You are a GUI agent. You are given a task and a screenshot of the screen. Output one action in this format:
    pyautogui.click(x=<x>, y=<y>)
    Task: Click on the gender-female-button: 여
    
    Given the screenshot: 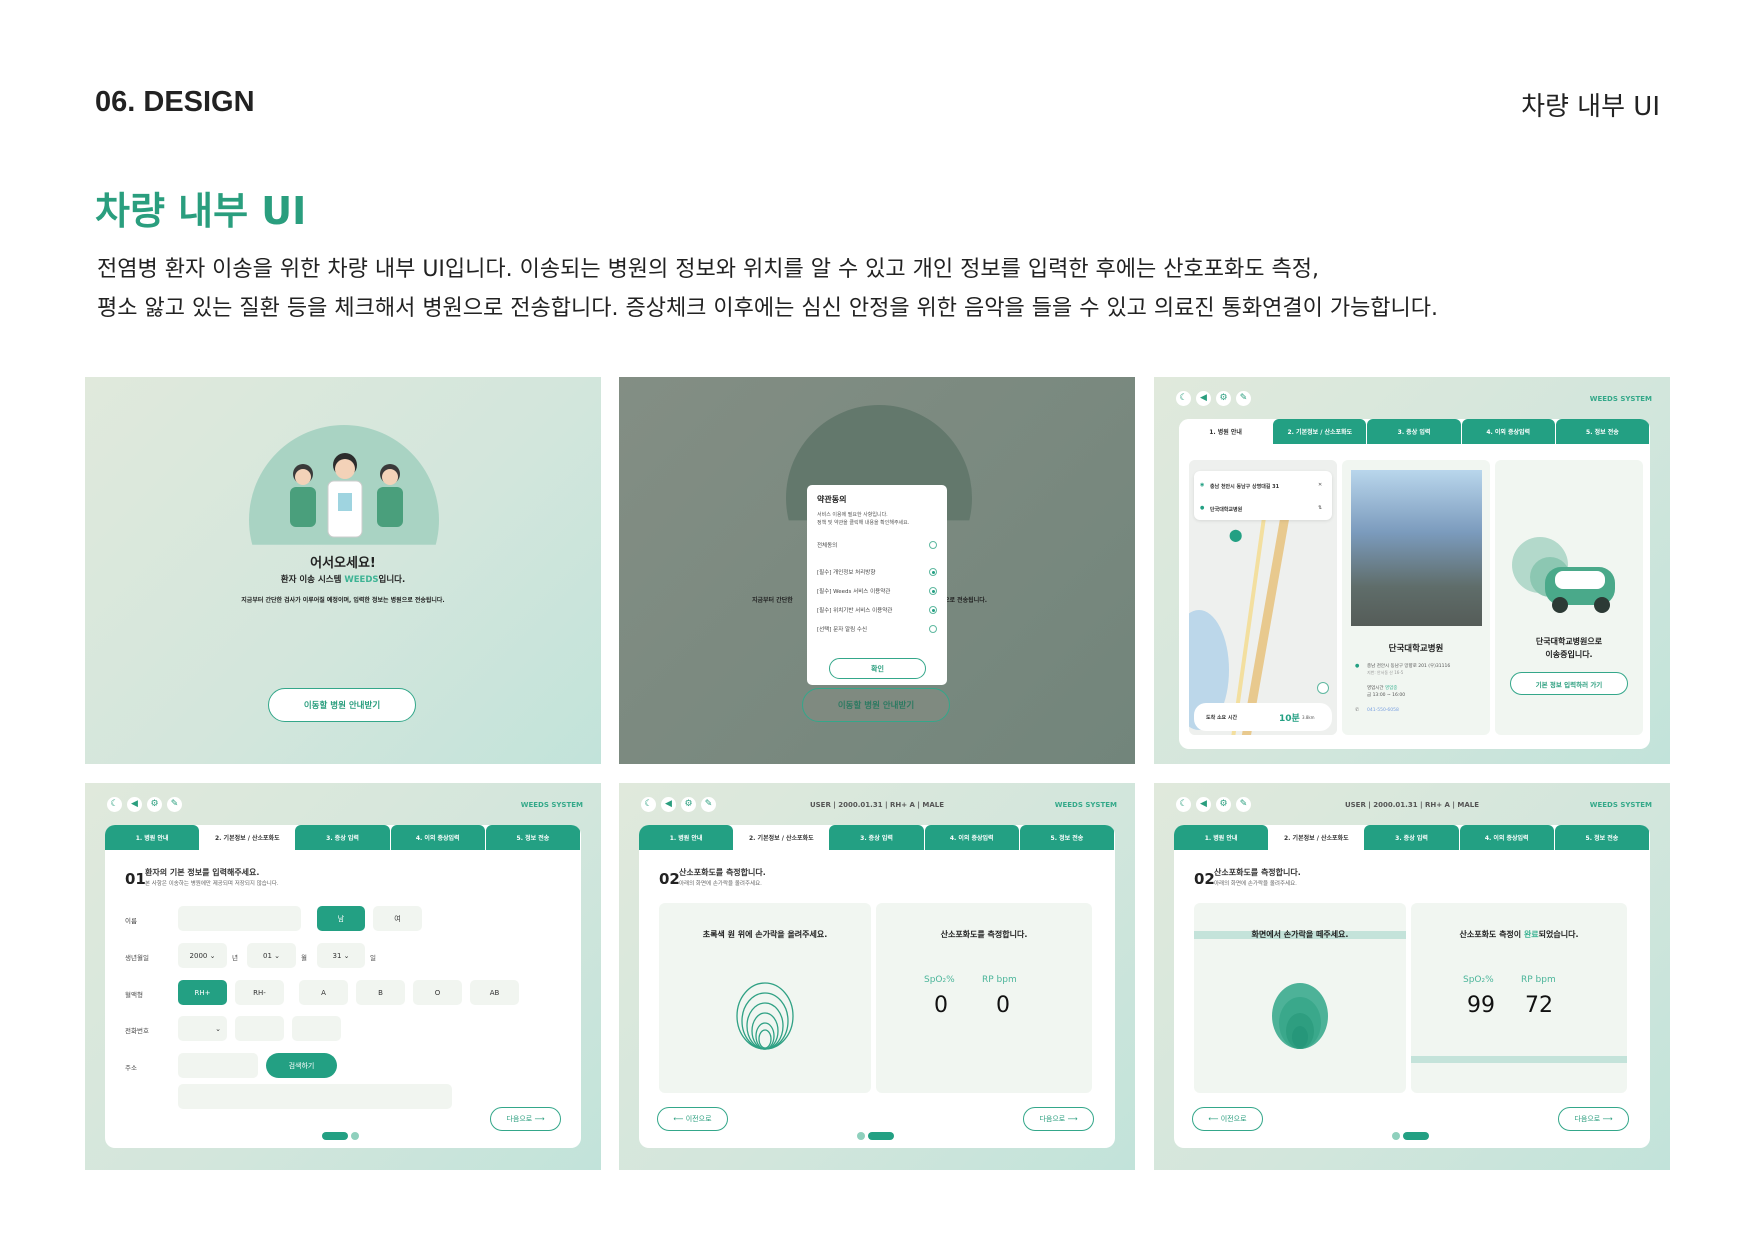 What is the action you would take?
    pyautogui.click(x=397, y=918)
    